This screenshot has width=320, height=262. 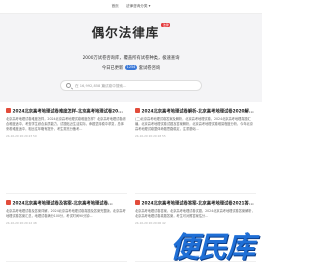 What do you see at coordinates (115, 6) in the screenshot?
I see `nav-home-link: 首页` at bounding box center [115, 6].